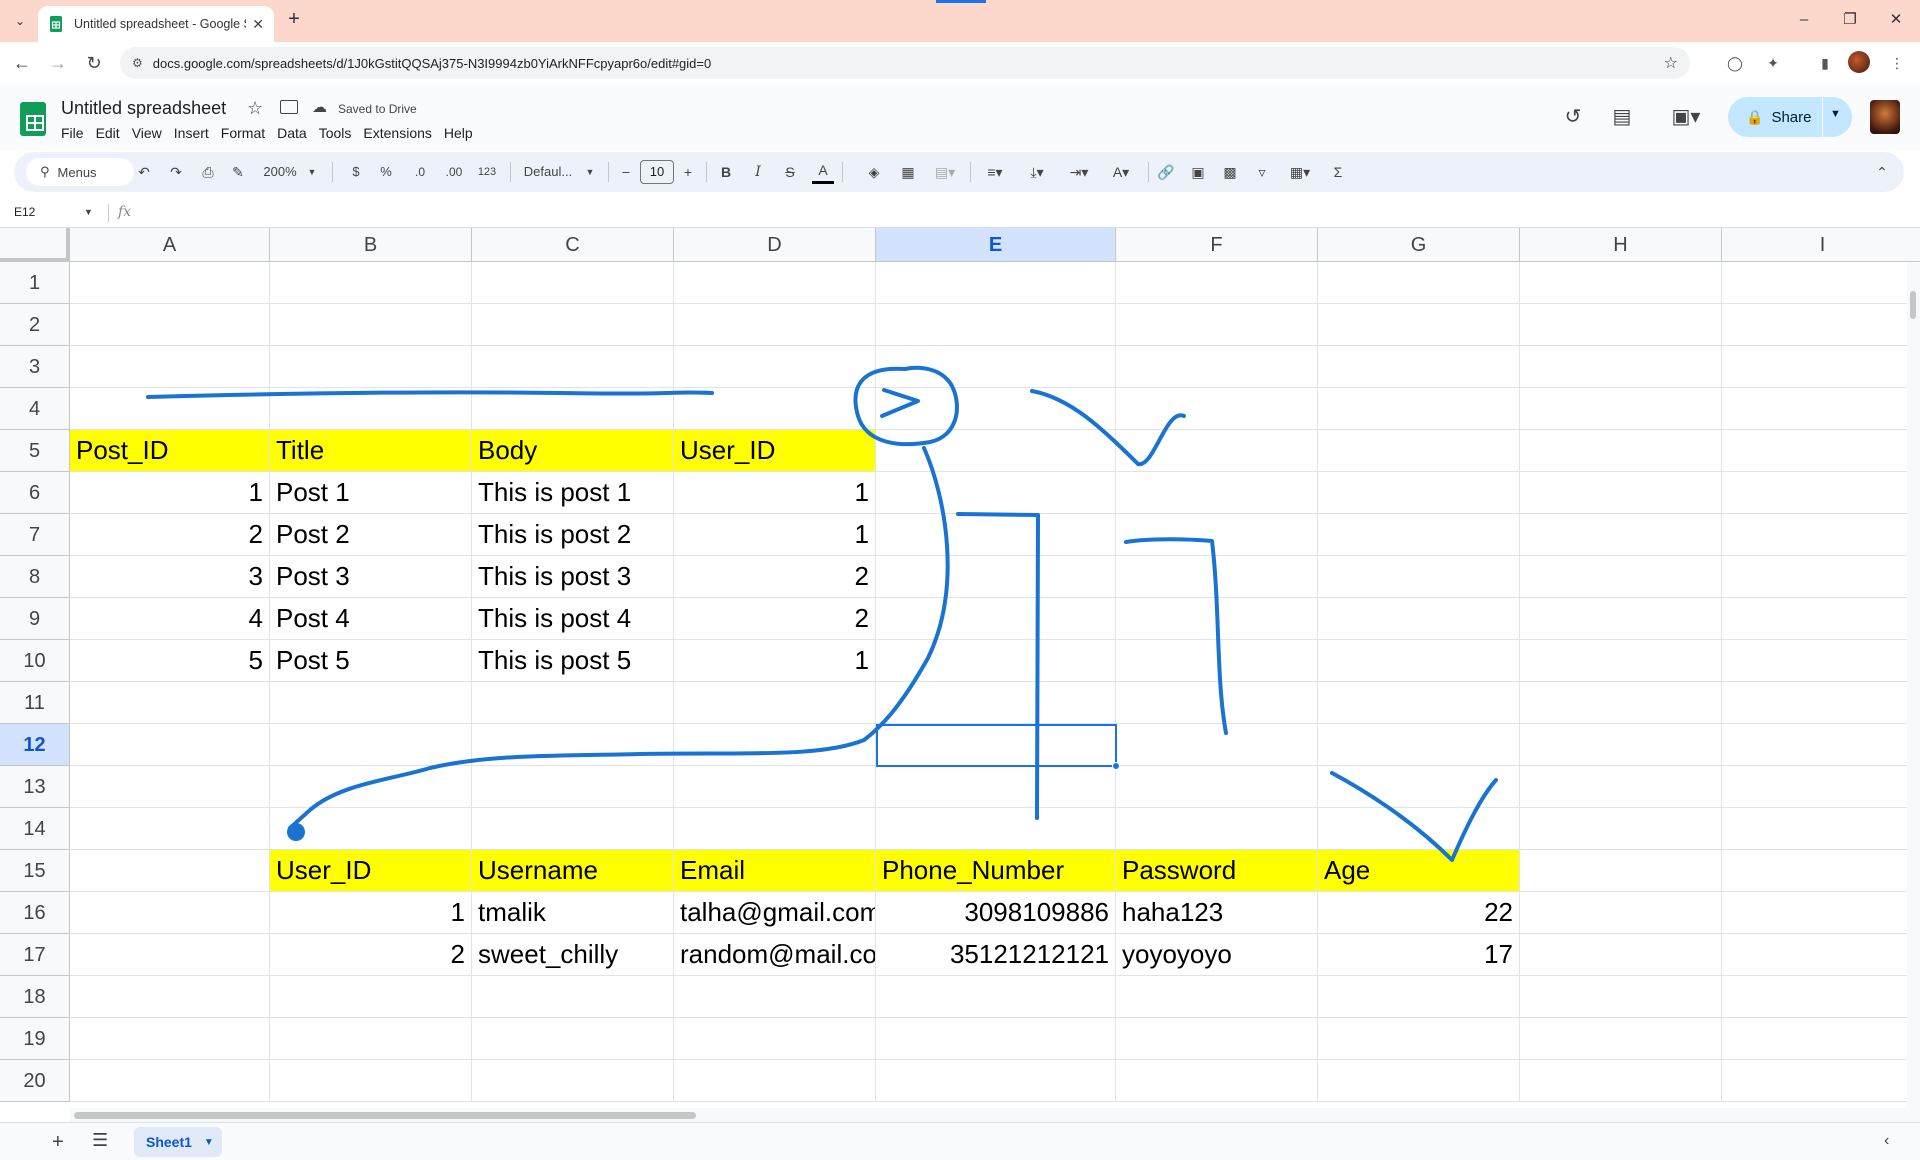 The image size is (1920, 1160). I want to click on cell-a4, so click(170, 409).